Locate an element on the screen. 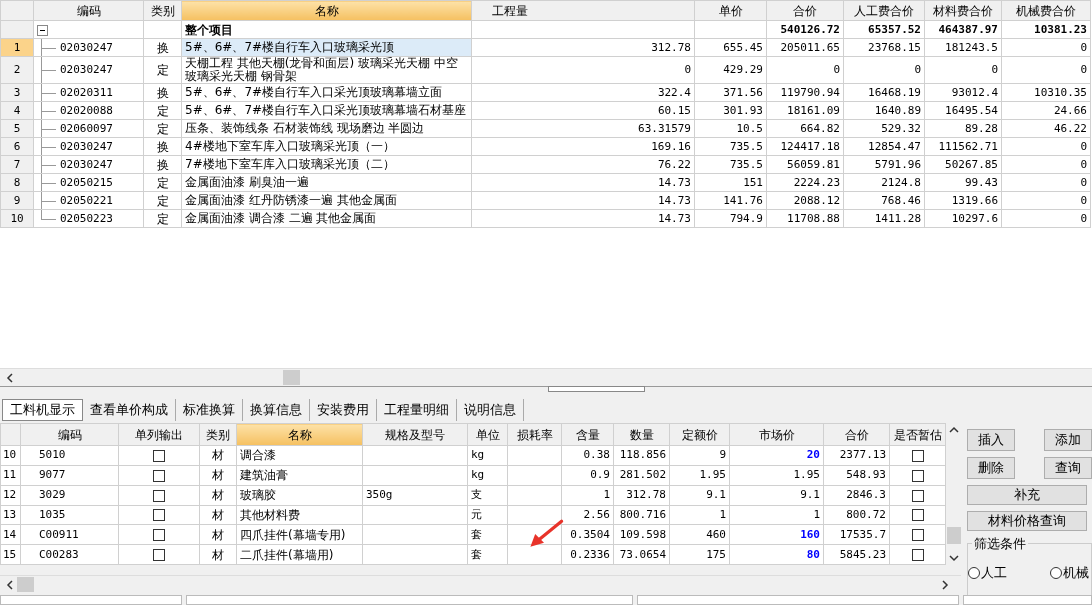 The height and width of the screenshot is (607, 1092). column-header: 单价 is located at coordinates (730, 10).